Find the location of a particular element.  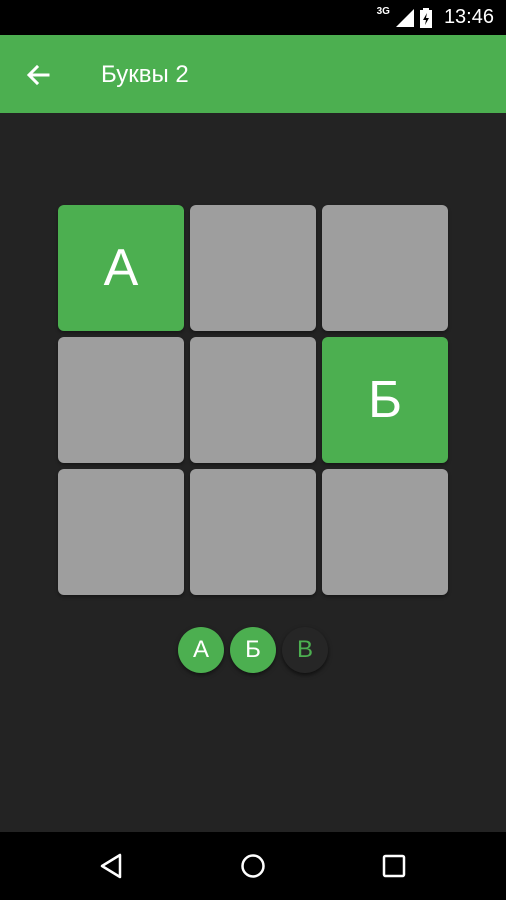

letter-chip-b: Б is located at coordinates (253, 650).